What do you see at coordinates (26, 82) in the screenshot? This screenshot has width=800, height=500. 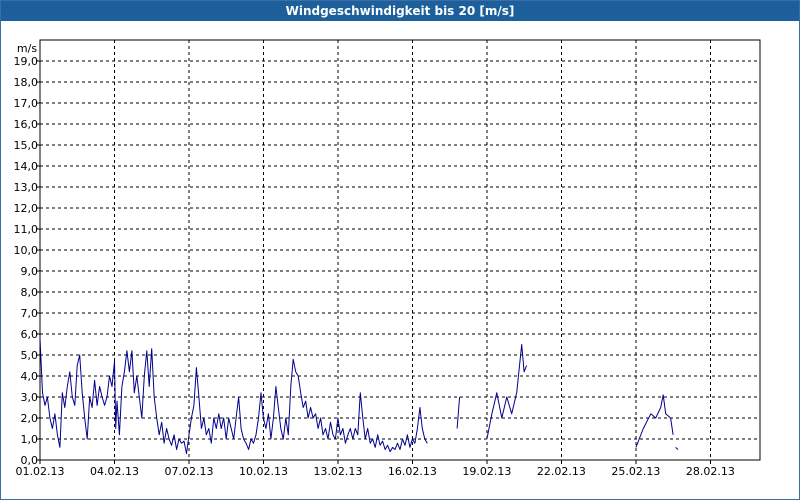 I see `y-tick-label: 18,0` at bounding box center [26, 82].